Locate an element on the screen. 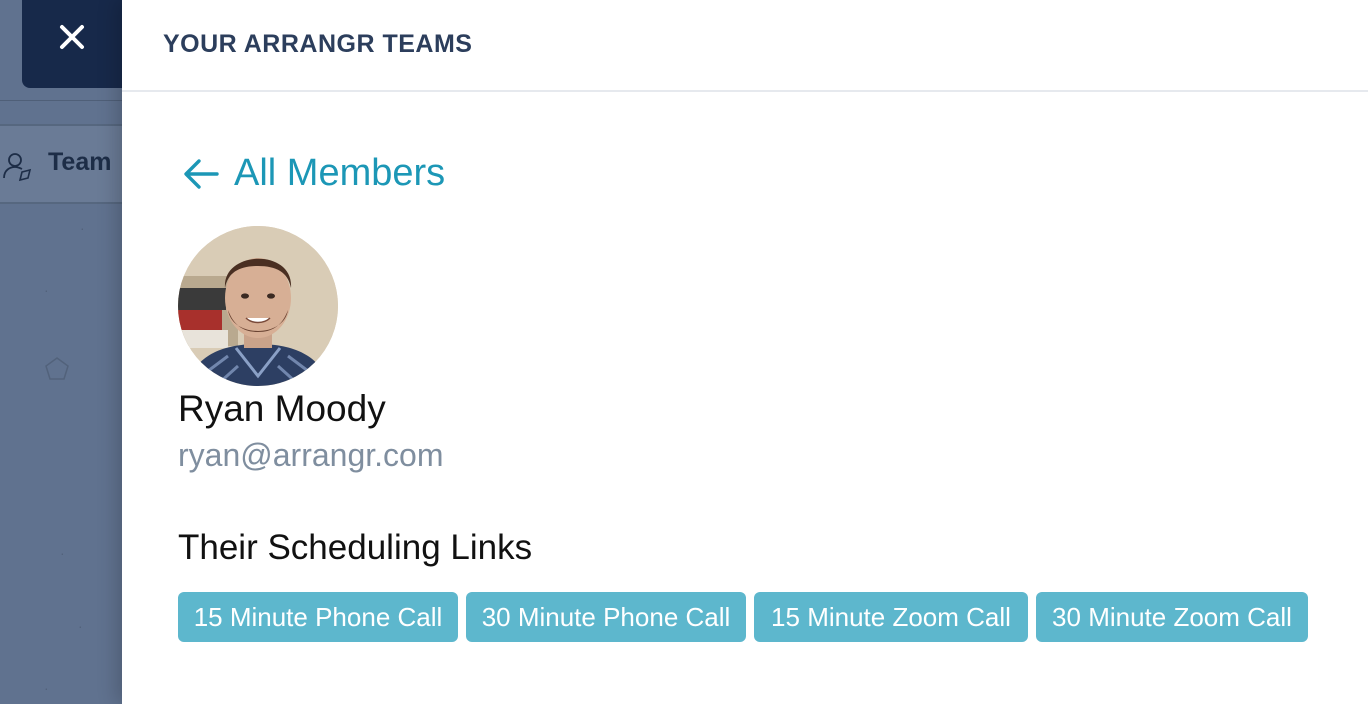 The width and height of the screenshot is (1368, 704). background-divider is located at coordinates (61, 100).